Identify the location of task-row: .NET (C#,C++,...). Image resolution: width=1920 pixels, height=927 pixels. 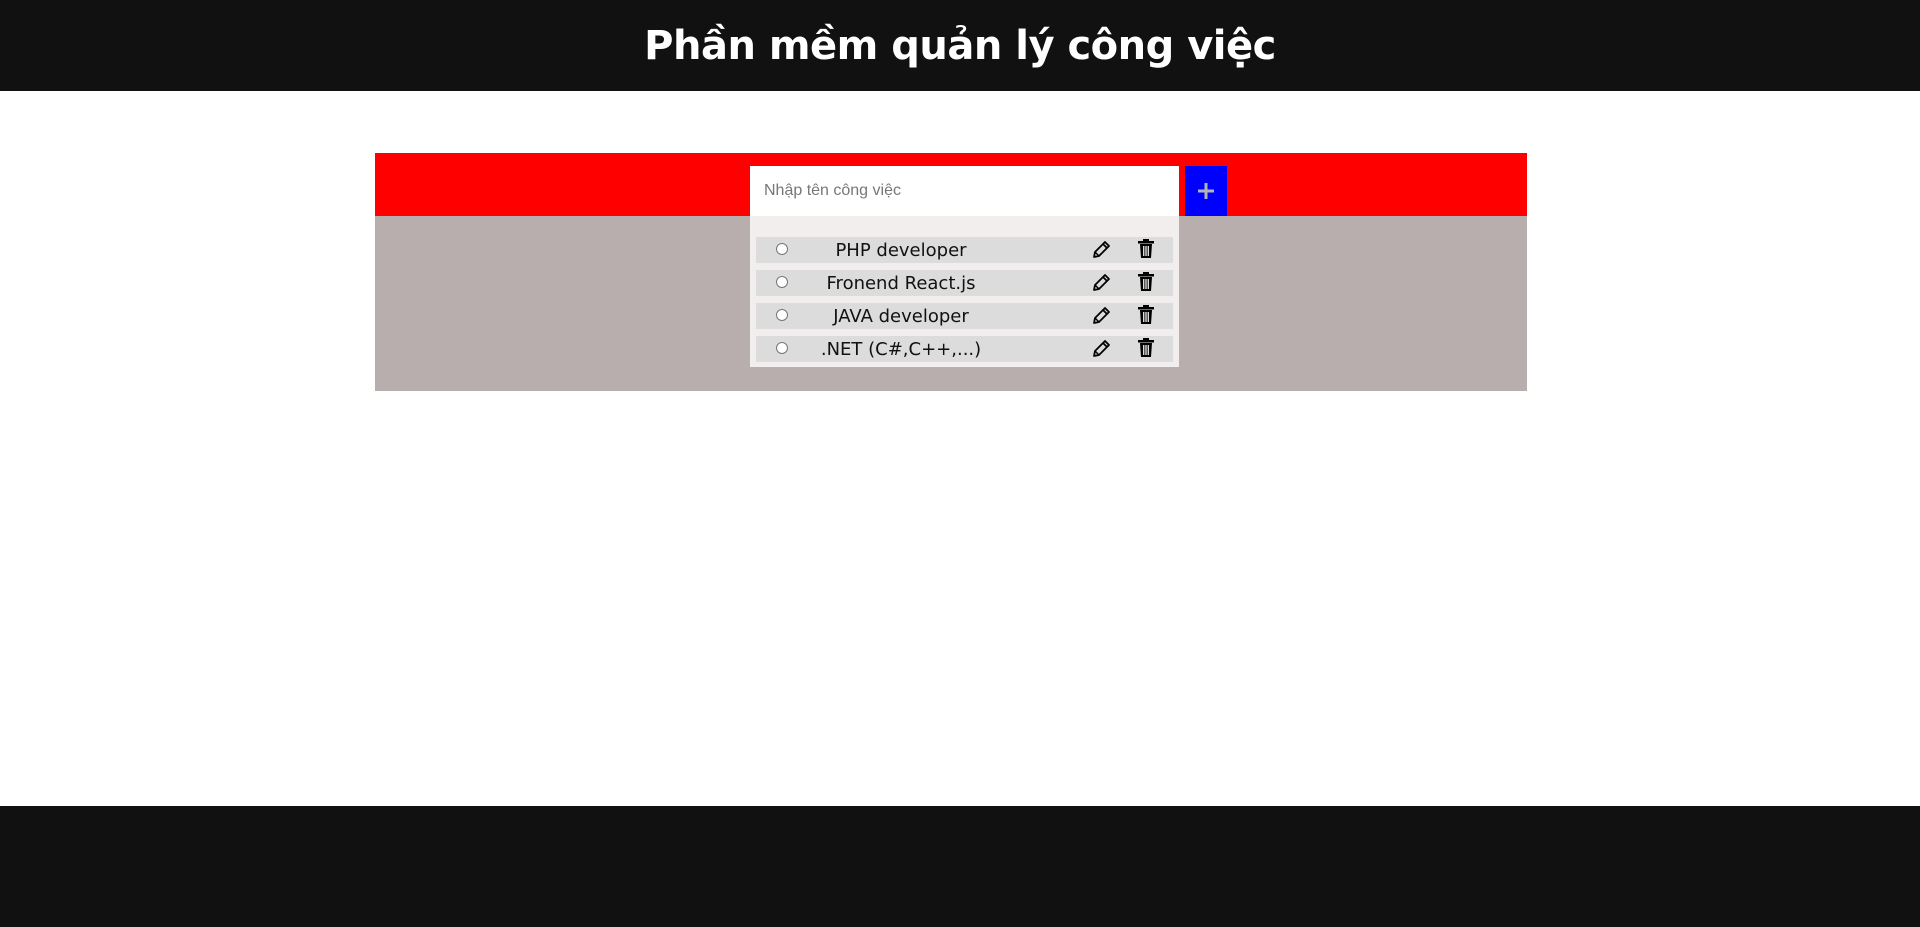
(964, 349).